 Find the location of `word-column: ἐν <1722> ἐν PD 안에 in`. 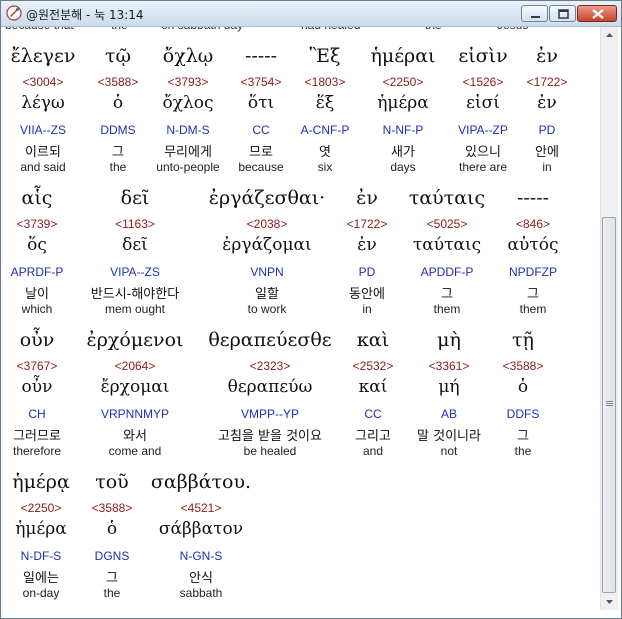

word-column: ἐν <1722> ἐν PD 안에 in is located at coordinates (538, 115).